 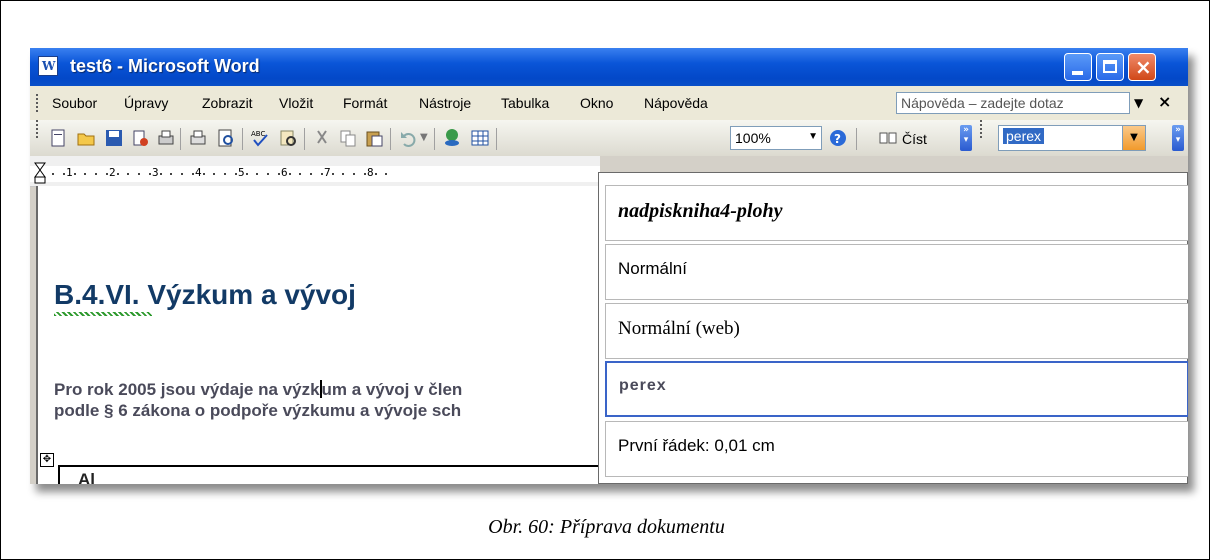 What do you see at coordinates (676, 103) in the screenshot?
I see `menu-napoveda: Nápověda` at bounding box center [676, 103].